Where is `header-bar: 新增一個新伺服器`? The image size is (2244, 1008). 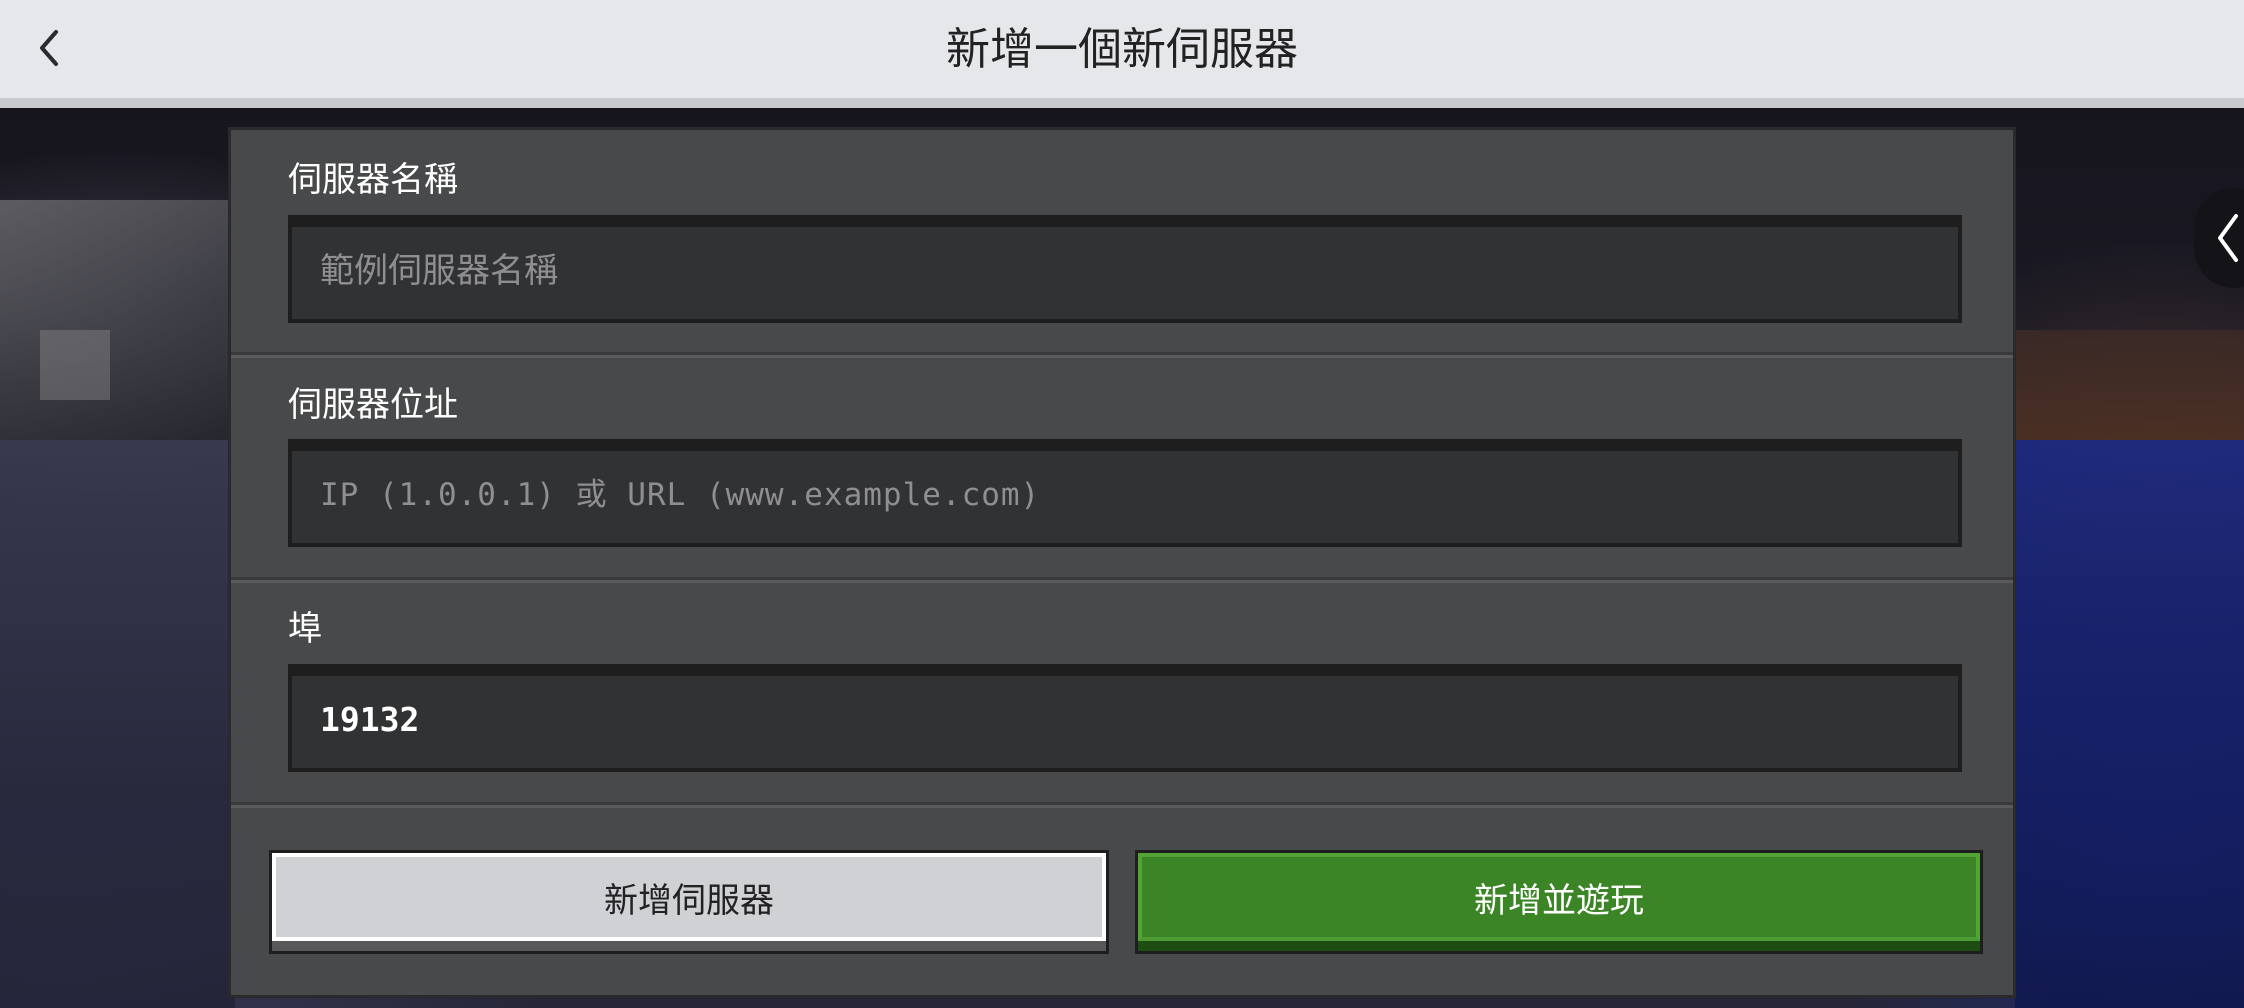
header-bar: 新增一個新伺服器 is located at coordinates (1122, 54).